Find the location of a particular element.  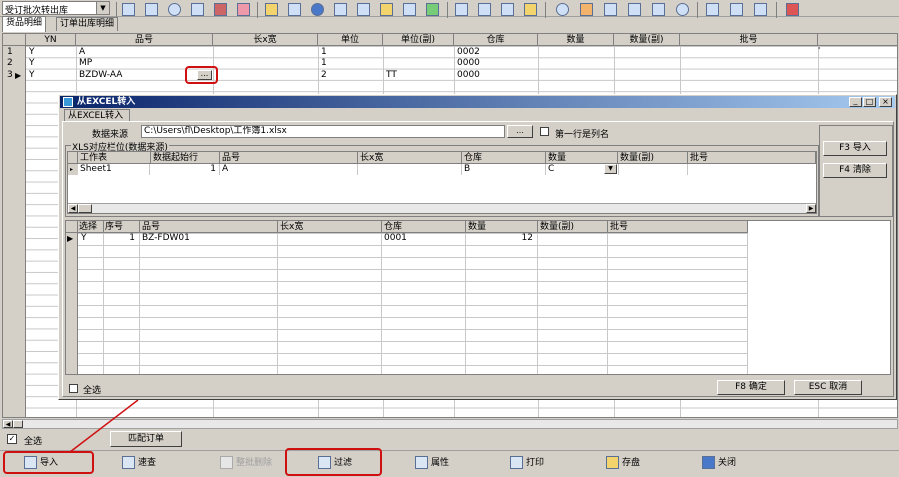

result-col-qty: 数量 is located at coordinates (502, 227).